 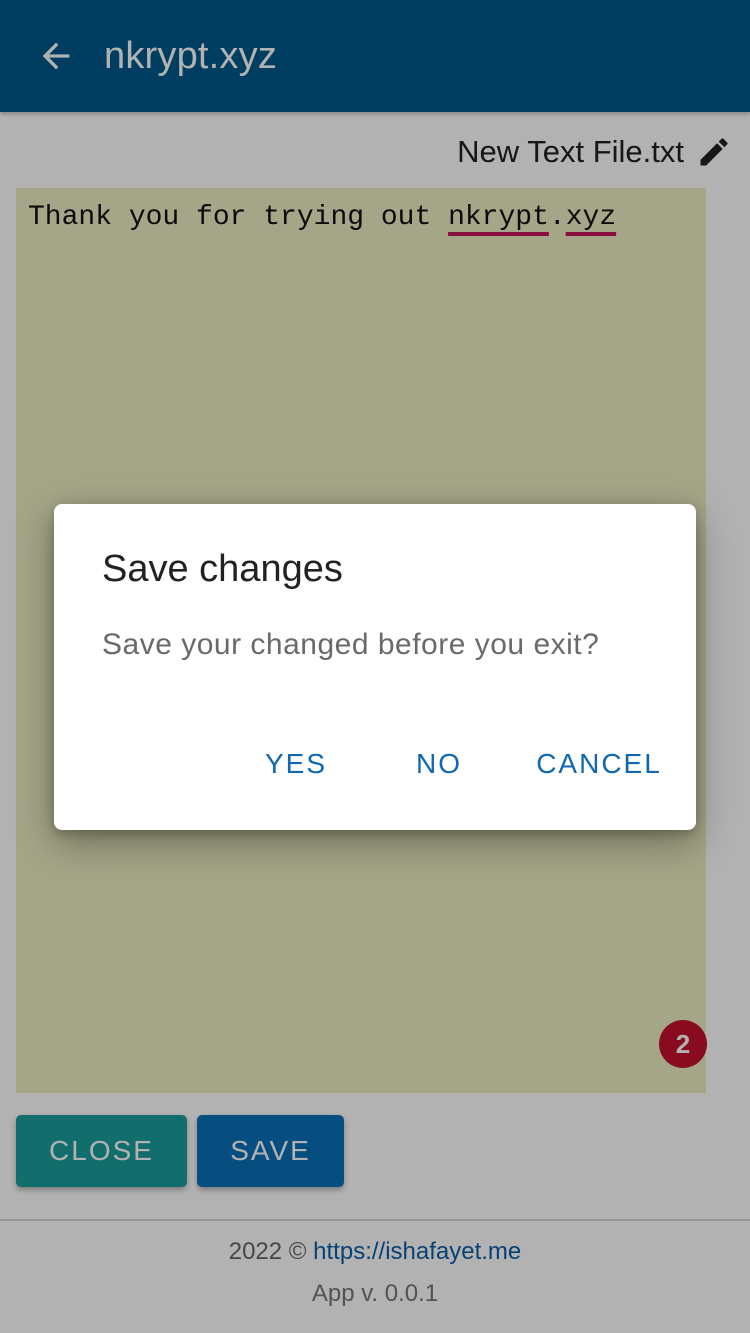 What do you see at coordinates (222, 569) in the screenshot?
I see `dialog-title: Save changes` at bounding box center [222, 569].